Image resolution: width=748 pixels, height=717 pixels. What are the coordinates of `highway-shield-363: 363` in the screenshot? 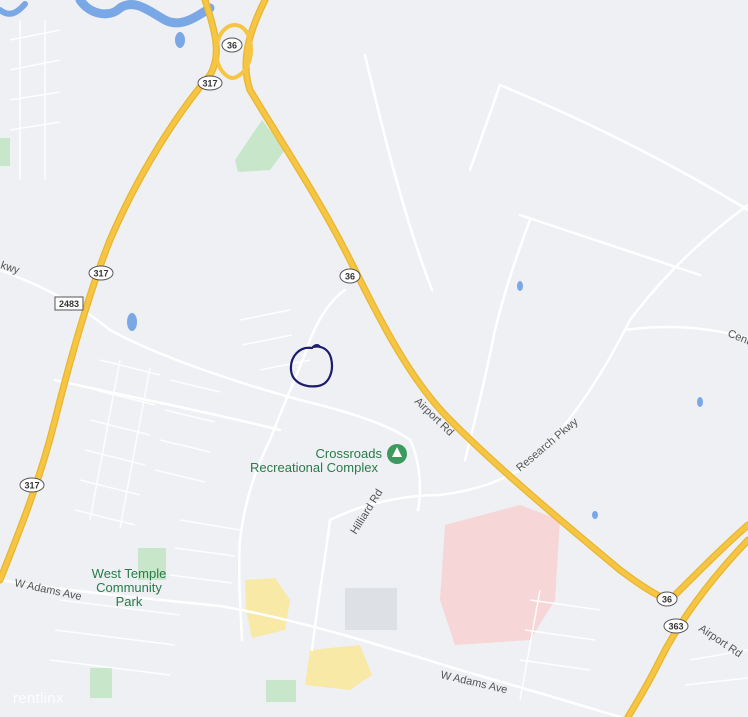 It's located at (676, 626).